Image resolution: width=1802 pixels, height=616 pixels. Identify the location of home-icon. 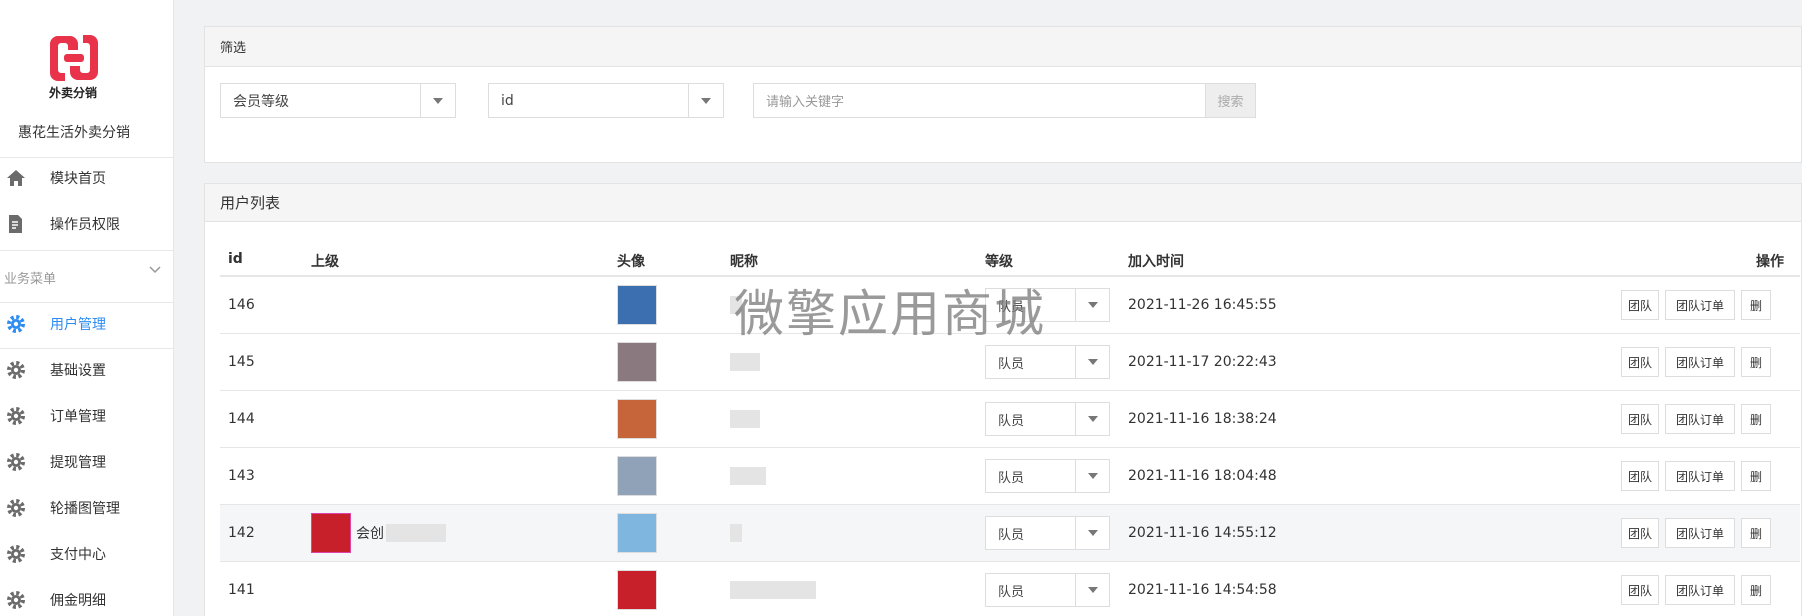
(16, 178).